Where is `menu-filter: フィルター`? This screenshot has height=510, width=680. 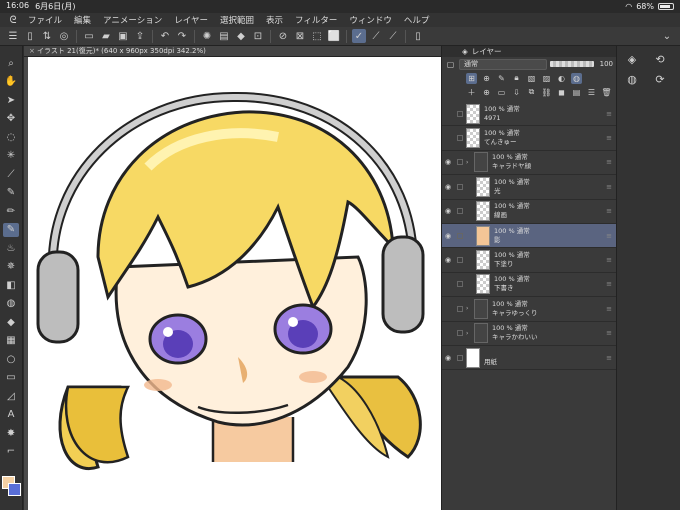 menu-filter: フィルター is located at coordinates (316, 20).